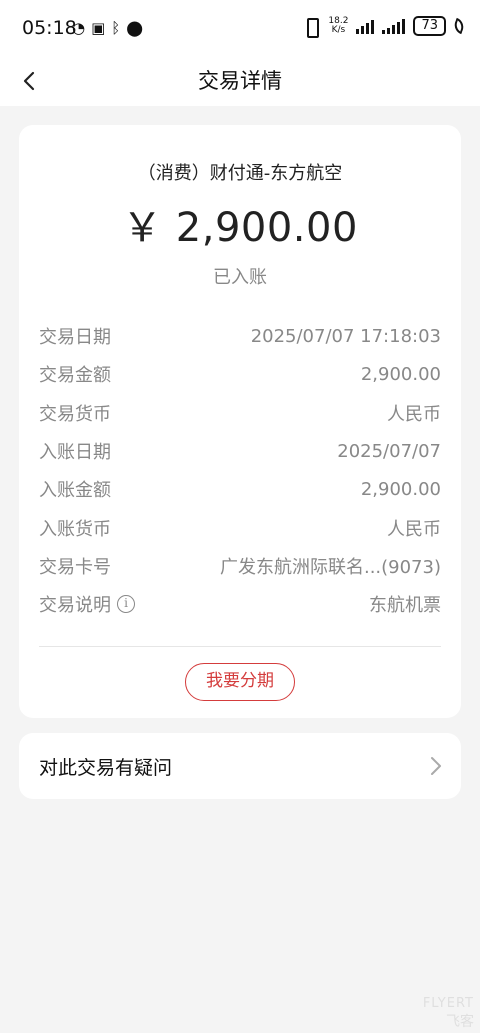 The width and height of the screenshot is (480, 1033). I want to click on nfc-icon: ▣, so click(98, 28).